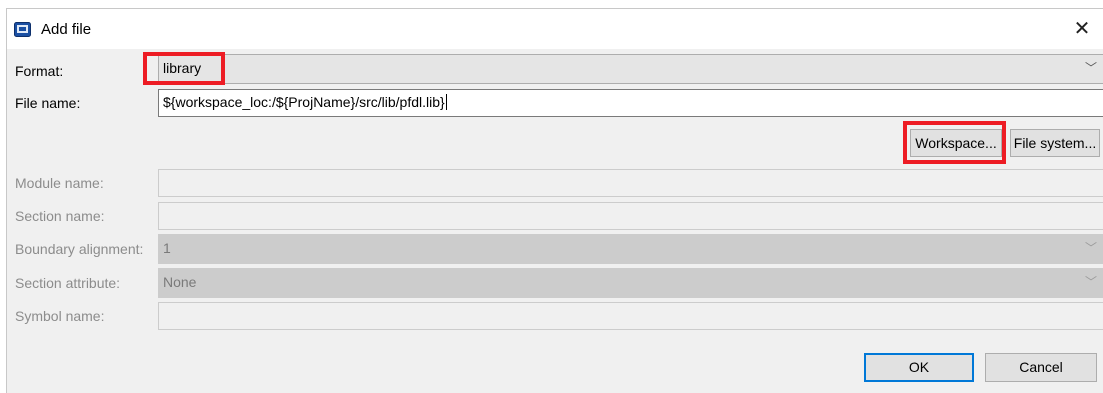 The height and width of the screenshot is (393, 1103). I want to click on format-value: library, so click(182, 68).